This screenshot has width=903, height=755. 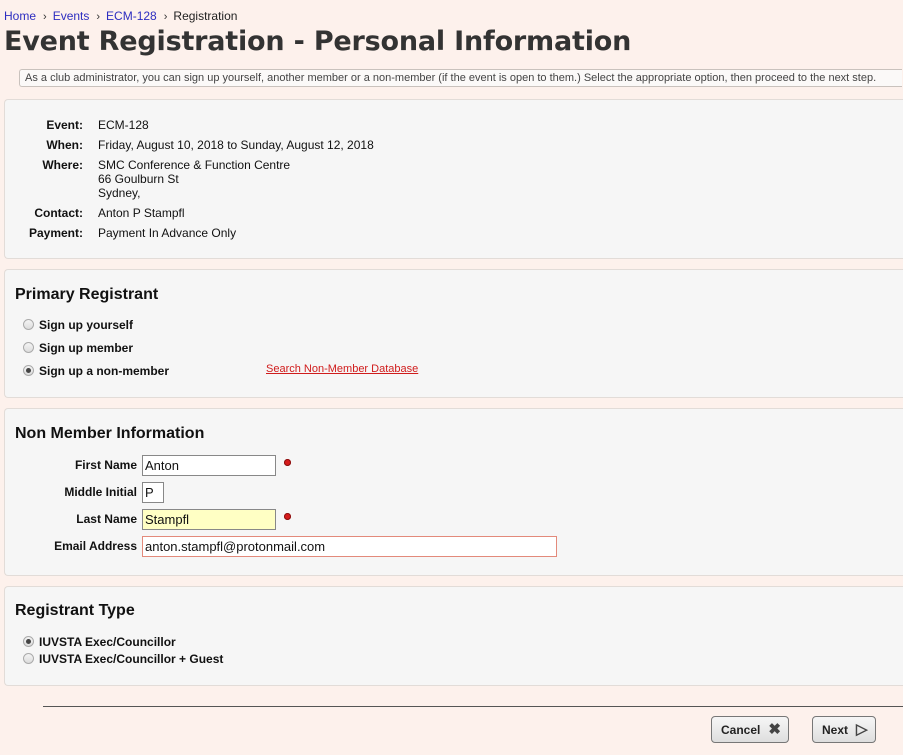 I want to click on payment-label: Payment:, so click(x=55, y=233).